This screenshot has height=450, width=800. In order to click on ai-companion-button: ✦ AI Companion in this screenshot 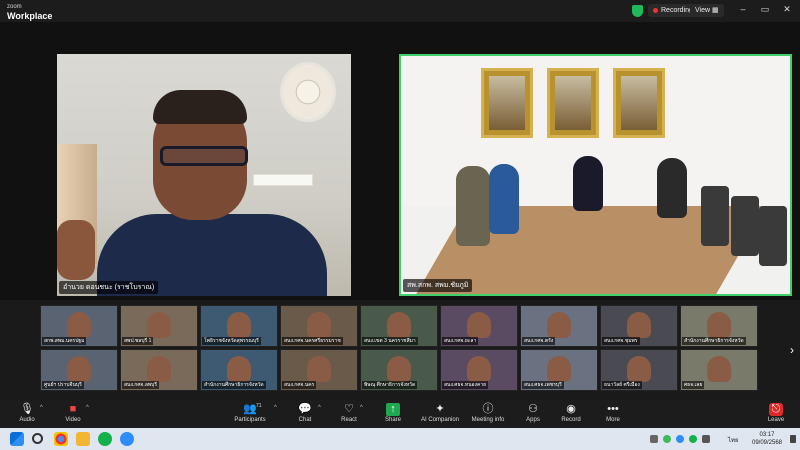, I will do `click(440, 414)`.